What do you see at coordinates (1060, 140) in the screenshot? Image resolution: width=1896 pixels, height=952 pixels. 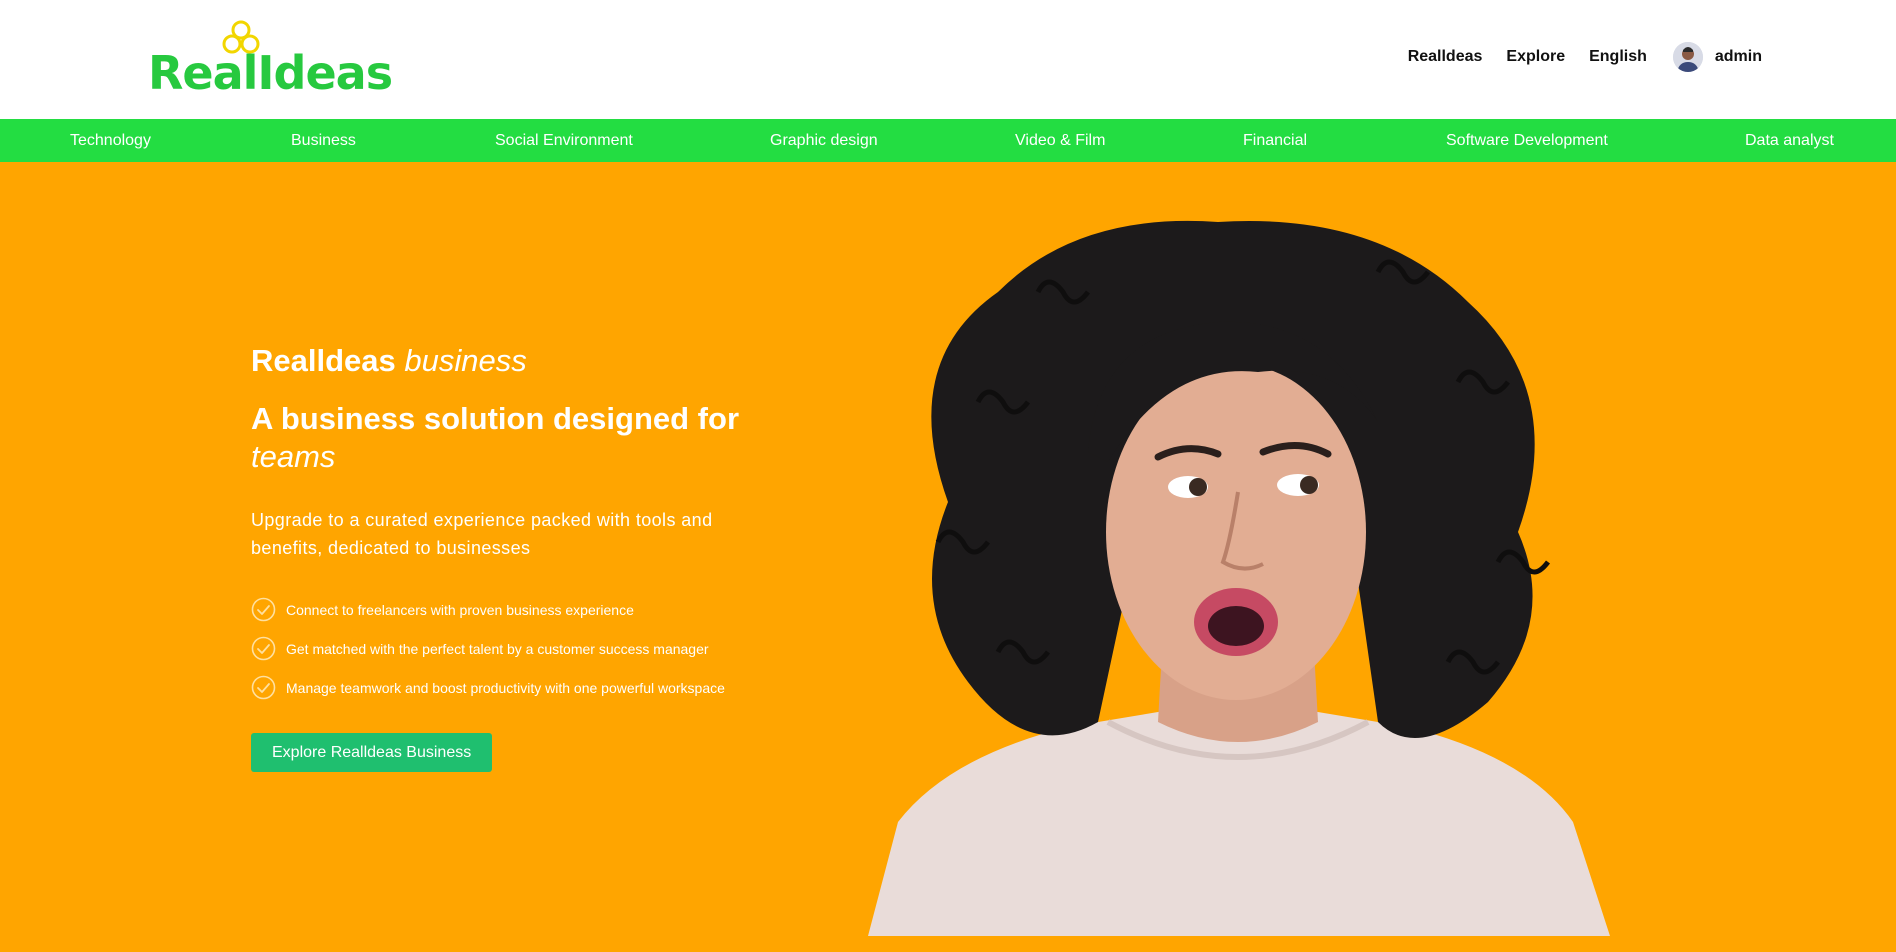 I see `category-video-film: Video & Film` at bounding box center [1060, 140].